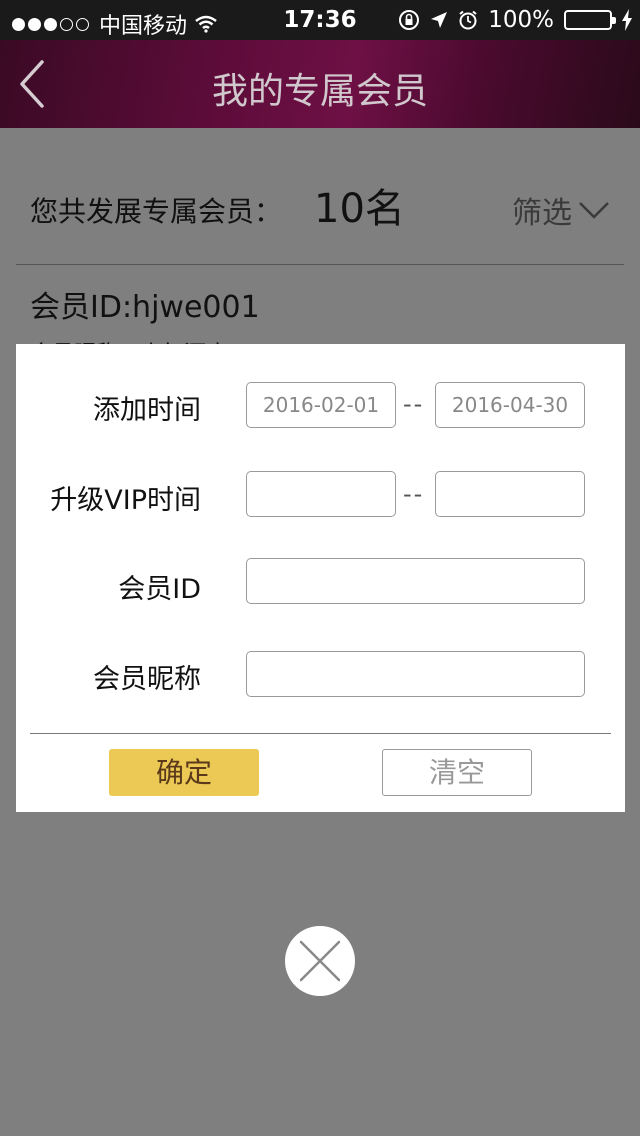 This screenshot has height=1136, width=640. Describe the element at coordinates (439, 20) in the screenshot. I see `location-arrow-icon` at that location.